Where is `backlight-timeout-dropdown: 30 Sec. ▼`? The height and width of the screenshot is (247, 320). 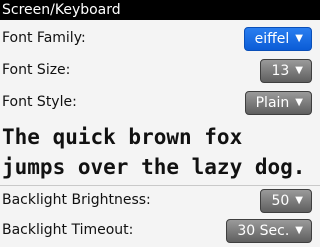
backlight-timeout-dropdown: 30 Sec. ▼ is located at coordinates (269, 231).